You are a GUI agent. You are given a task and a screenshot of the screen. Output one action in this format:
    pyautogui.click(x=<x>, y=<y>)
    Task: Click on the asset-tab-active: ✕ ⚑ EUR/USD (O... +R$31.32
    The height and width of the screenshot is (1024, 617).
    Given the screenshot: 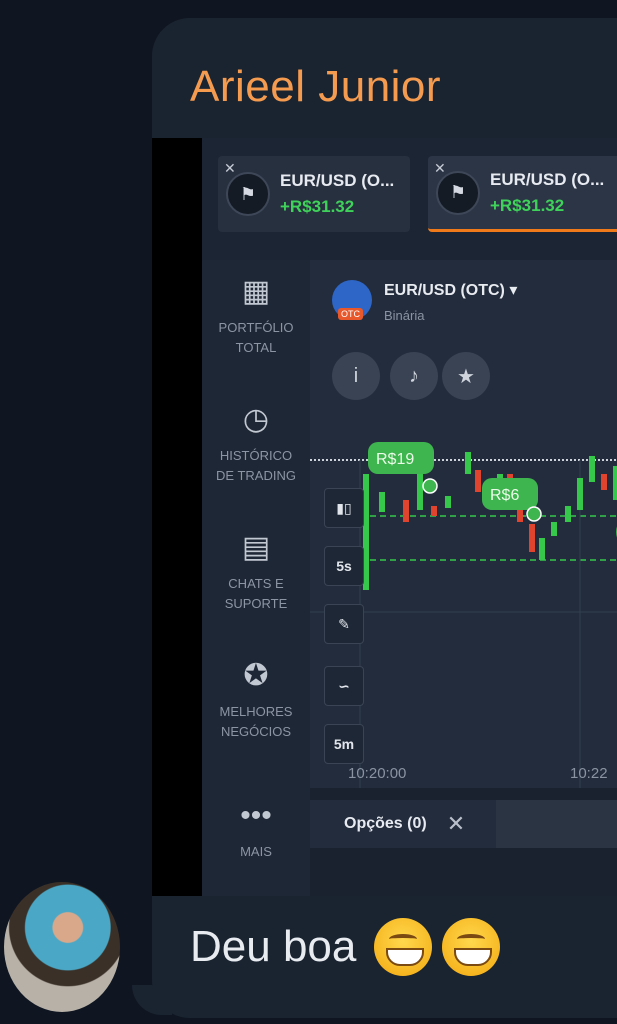 What is the action you would take?
    pyautogui.click(x=522, y=194)
    